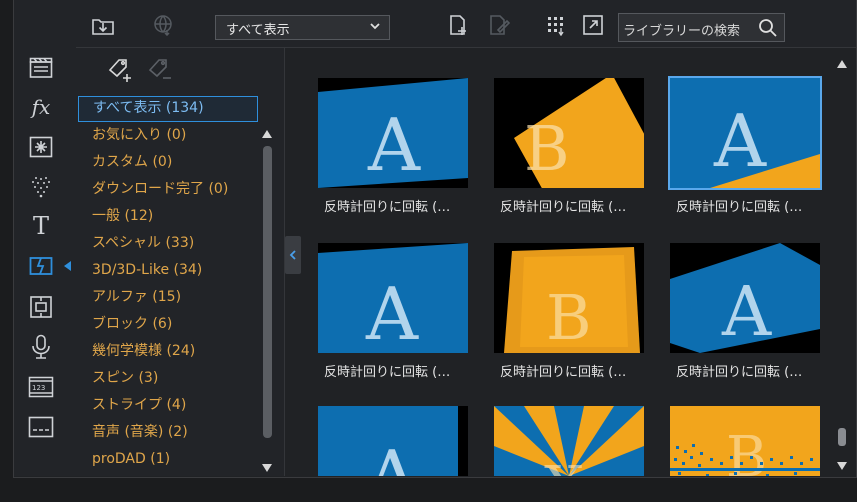  What do you see at coordinates (168, 324) in the screenshot?
I see `category-item: ブロック (6)` at bounding box center [168, 324].